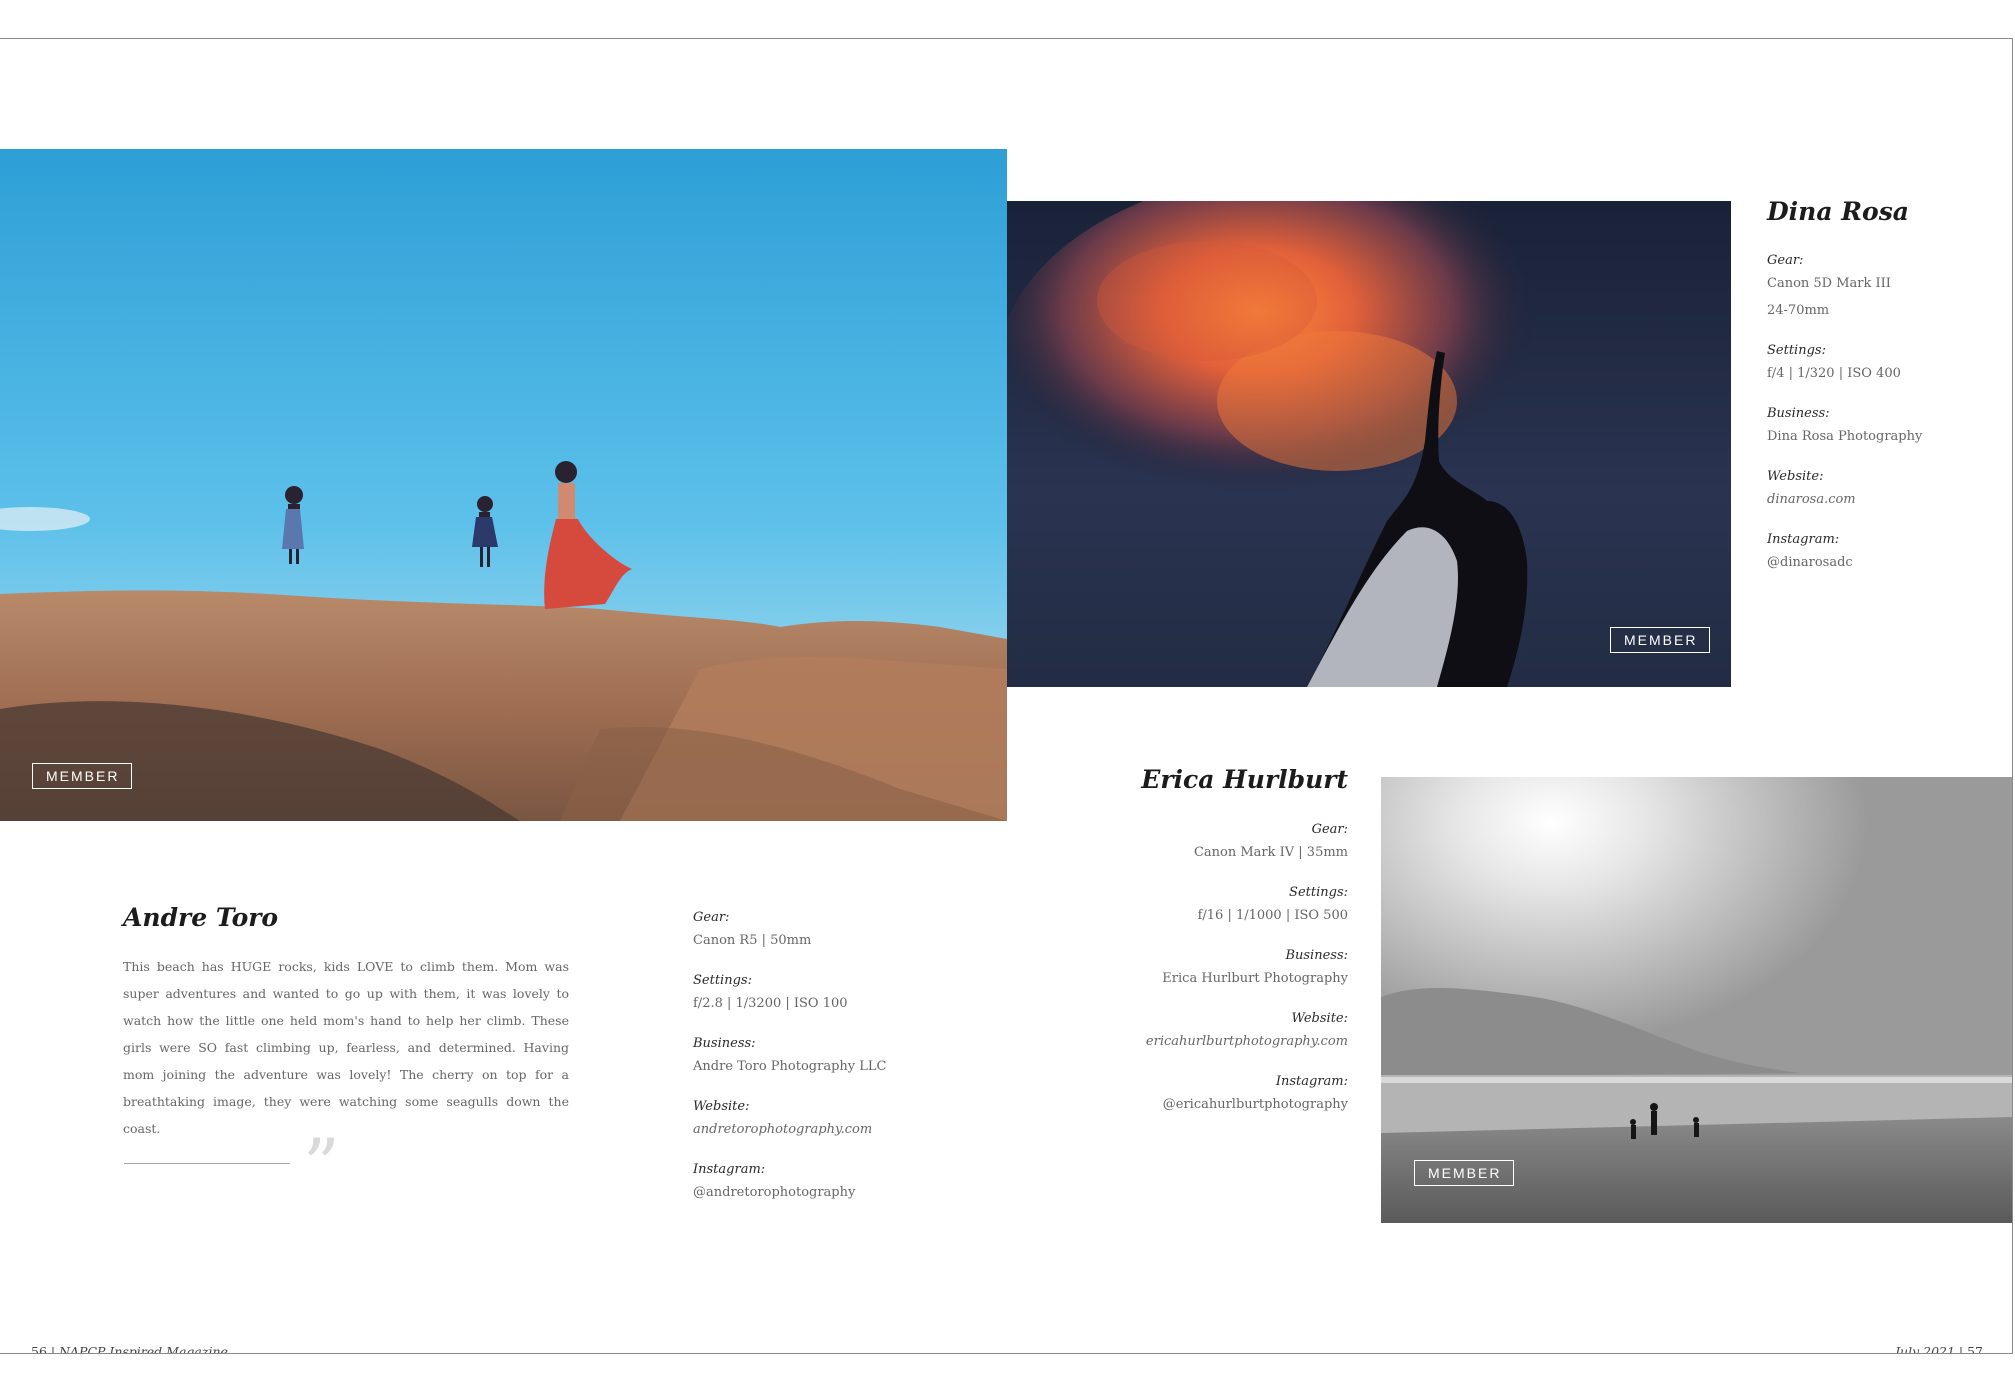  What do you see at coordinates (1844, 562) in the screenshot?
I see `instagram-handle: @dinarosadc` at bounding box center [1844, 562].